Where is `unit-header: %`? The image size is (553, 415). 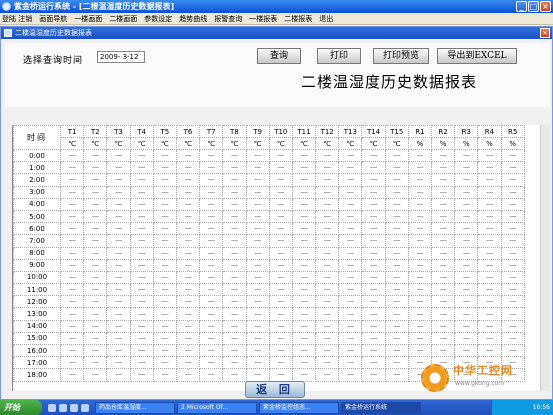
unit-header: % is located at coordinates (512, 143).